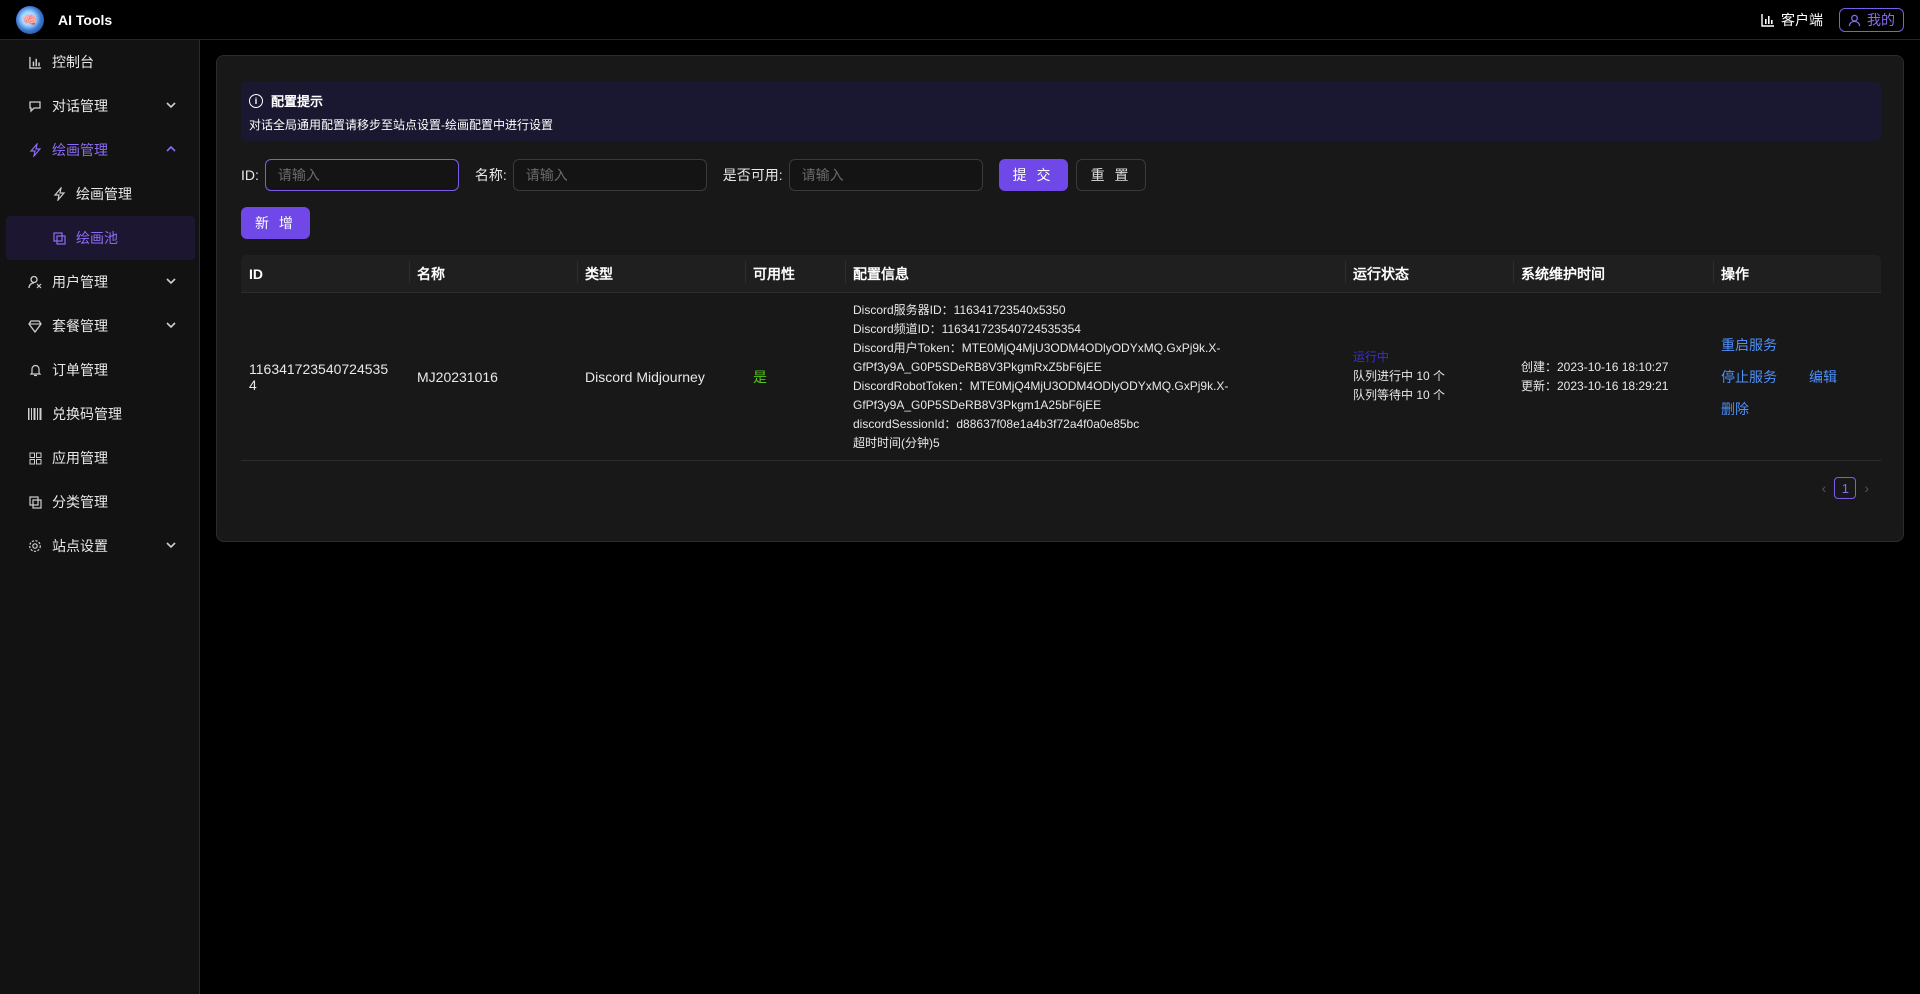 The width and height of the screenshot is (1920, 994). Describe the element at coordinates (1824, 488) in the screenshot. I see `prev-page-icon: ‹` at that location.